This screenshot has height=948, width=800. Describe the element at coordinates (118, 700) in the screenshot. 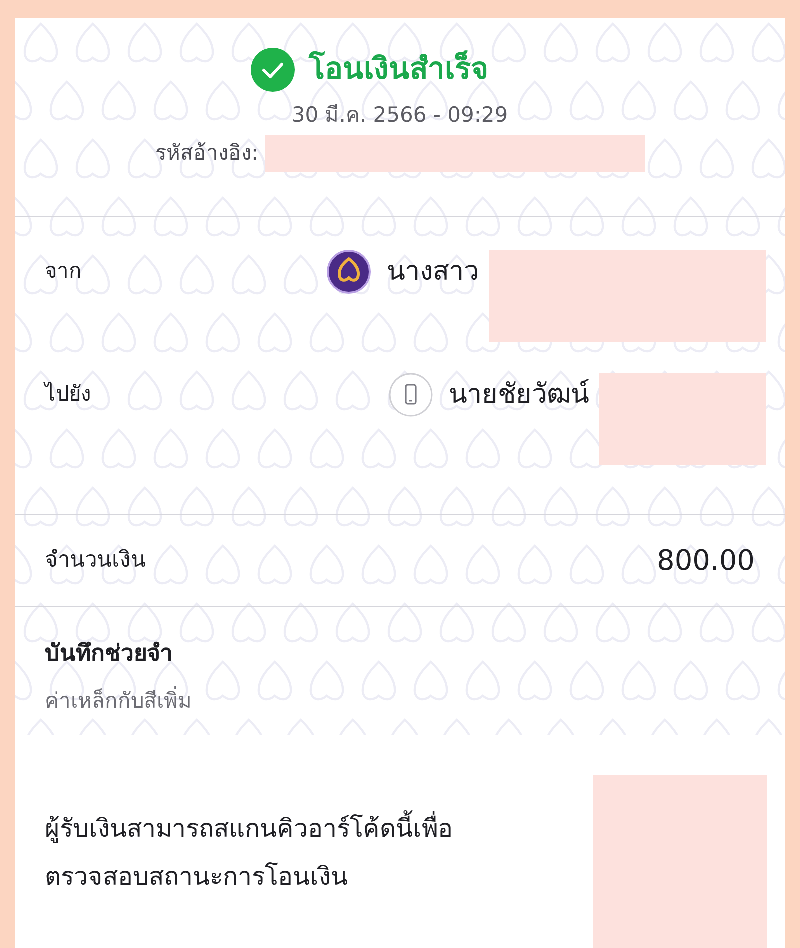

I see `memo-text: ค่าเหล็กกับสีเพิ่ม` at that location.